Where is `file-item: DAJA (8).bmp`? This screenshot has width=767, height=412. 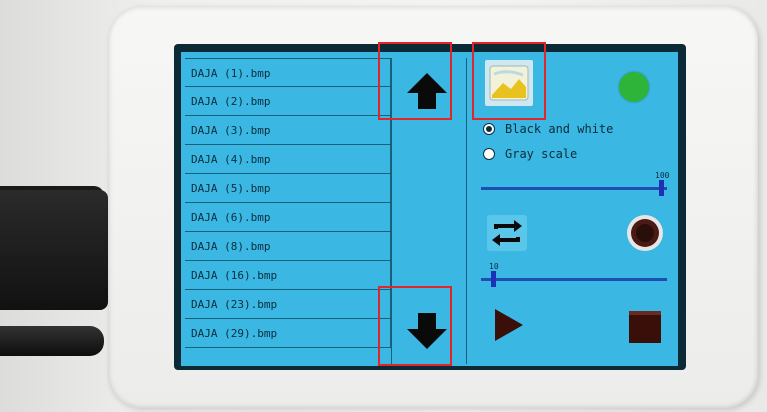 file-item: DAJA (8).bmp is located at coordinates (288, 246).